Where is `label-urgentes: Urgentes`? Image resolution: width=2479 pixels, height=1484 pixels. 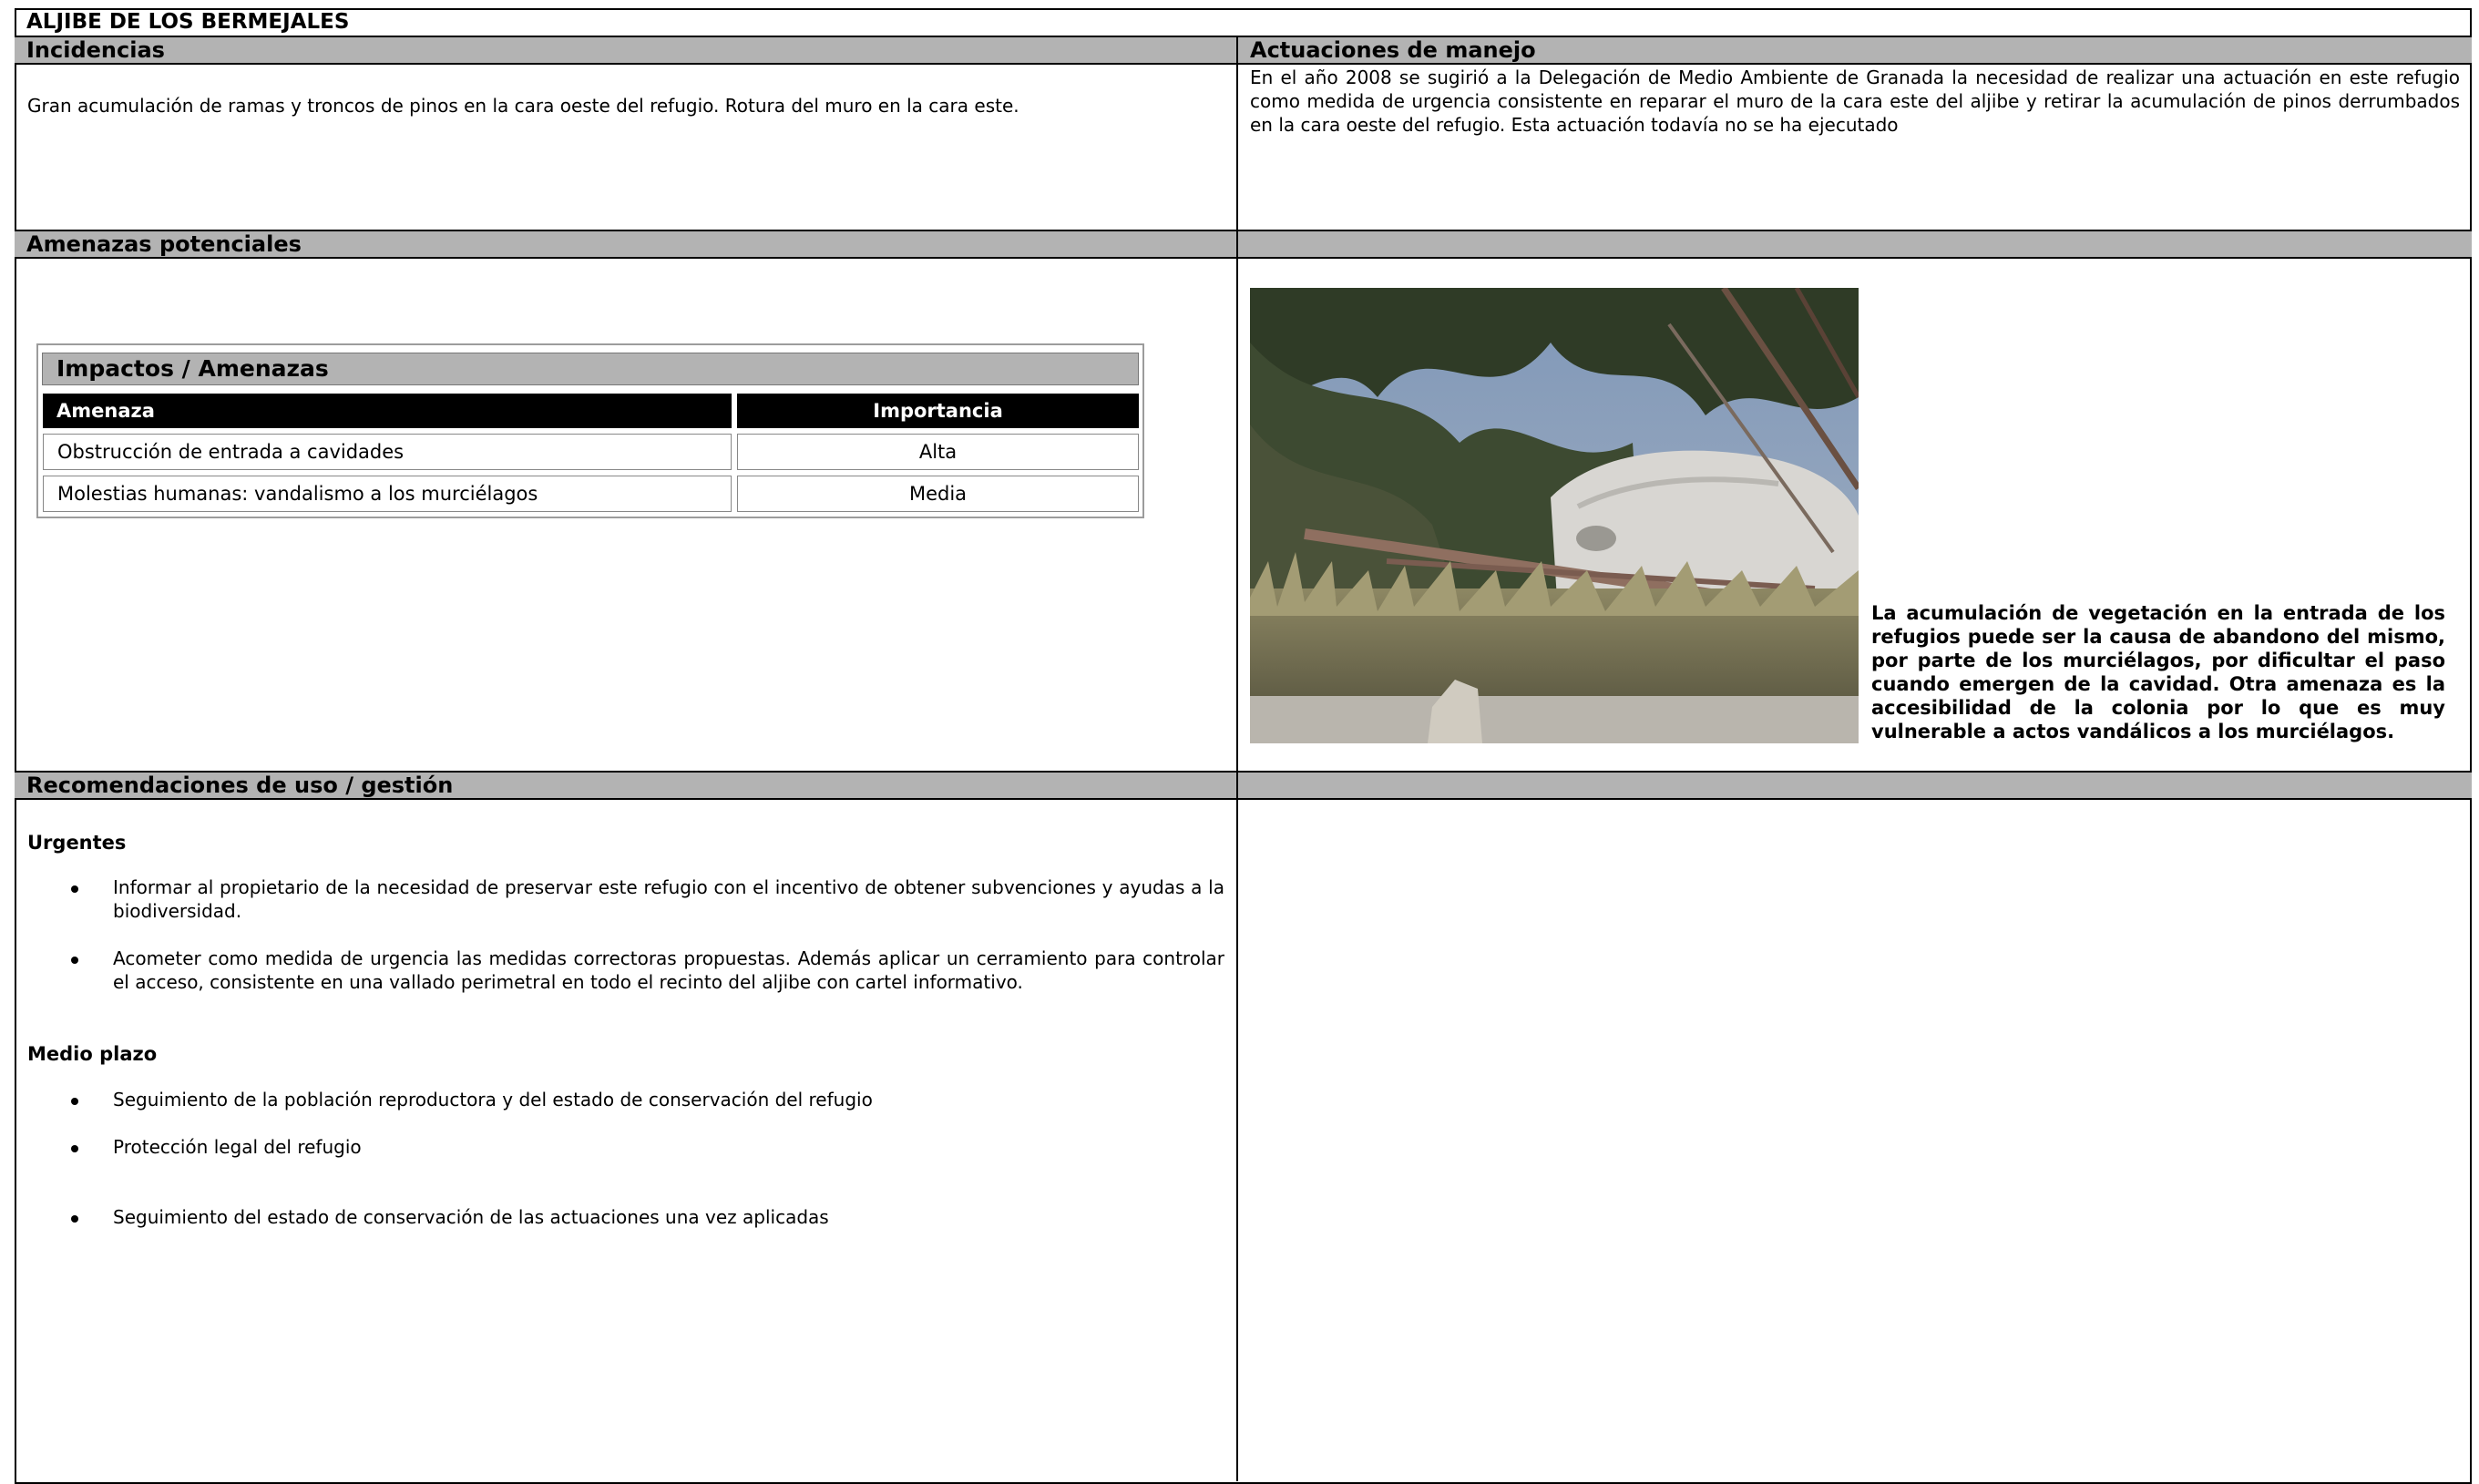
label-urgentes: Urgentes is located at coordinates (77, 843).